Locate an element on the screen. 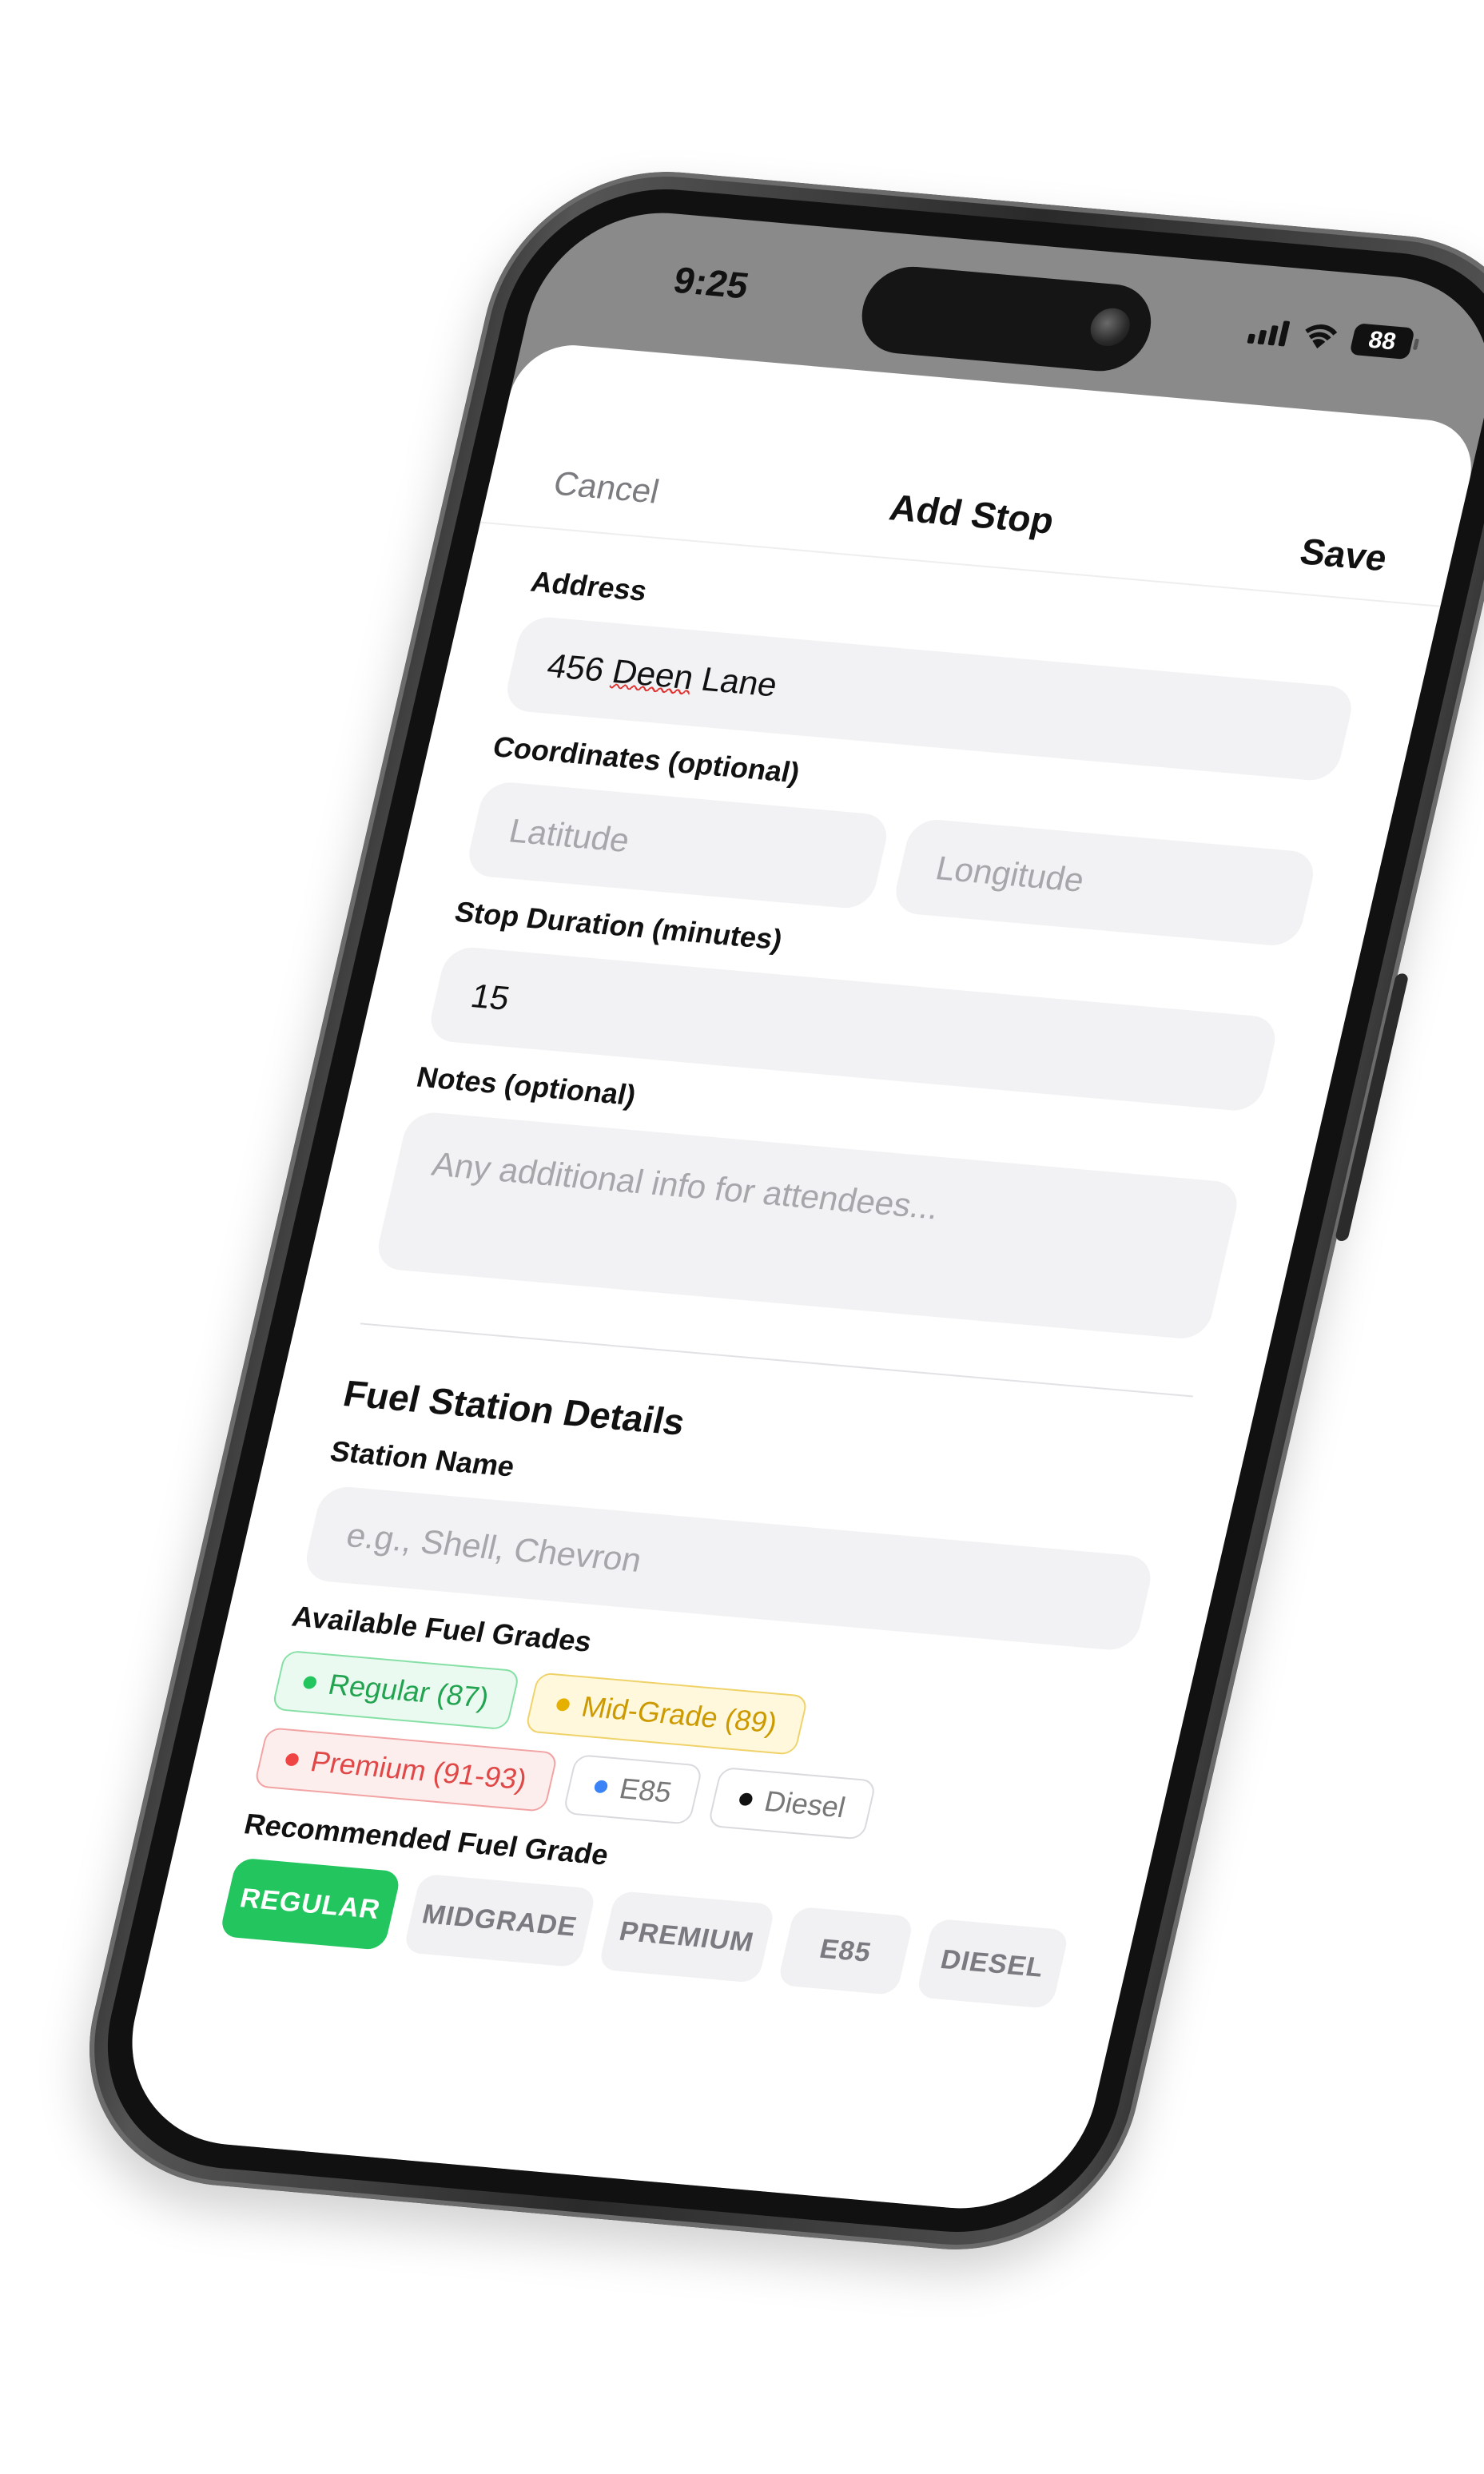  save-button: Save is located at coordinates (1343, 554).